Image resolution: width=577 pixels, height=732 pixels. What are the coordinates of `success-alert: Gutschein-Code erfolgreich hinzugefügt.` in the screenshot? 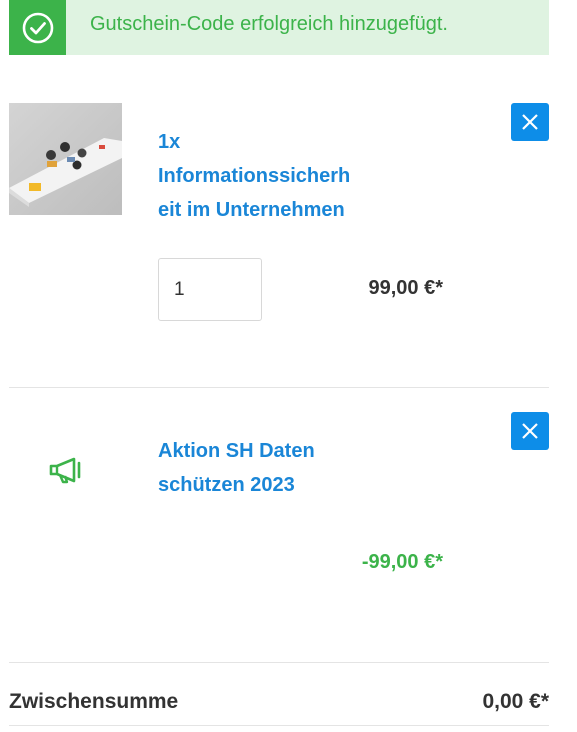 It's located at (279, 27).